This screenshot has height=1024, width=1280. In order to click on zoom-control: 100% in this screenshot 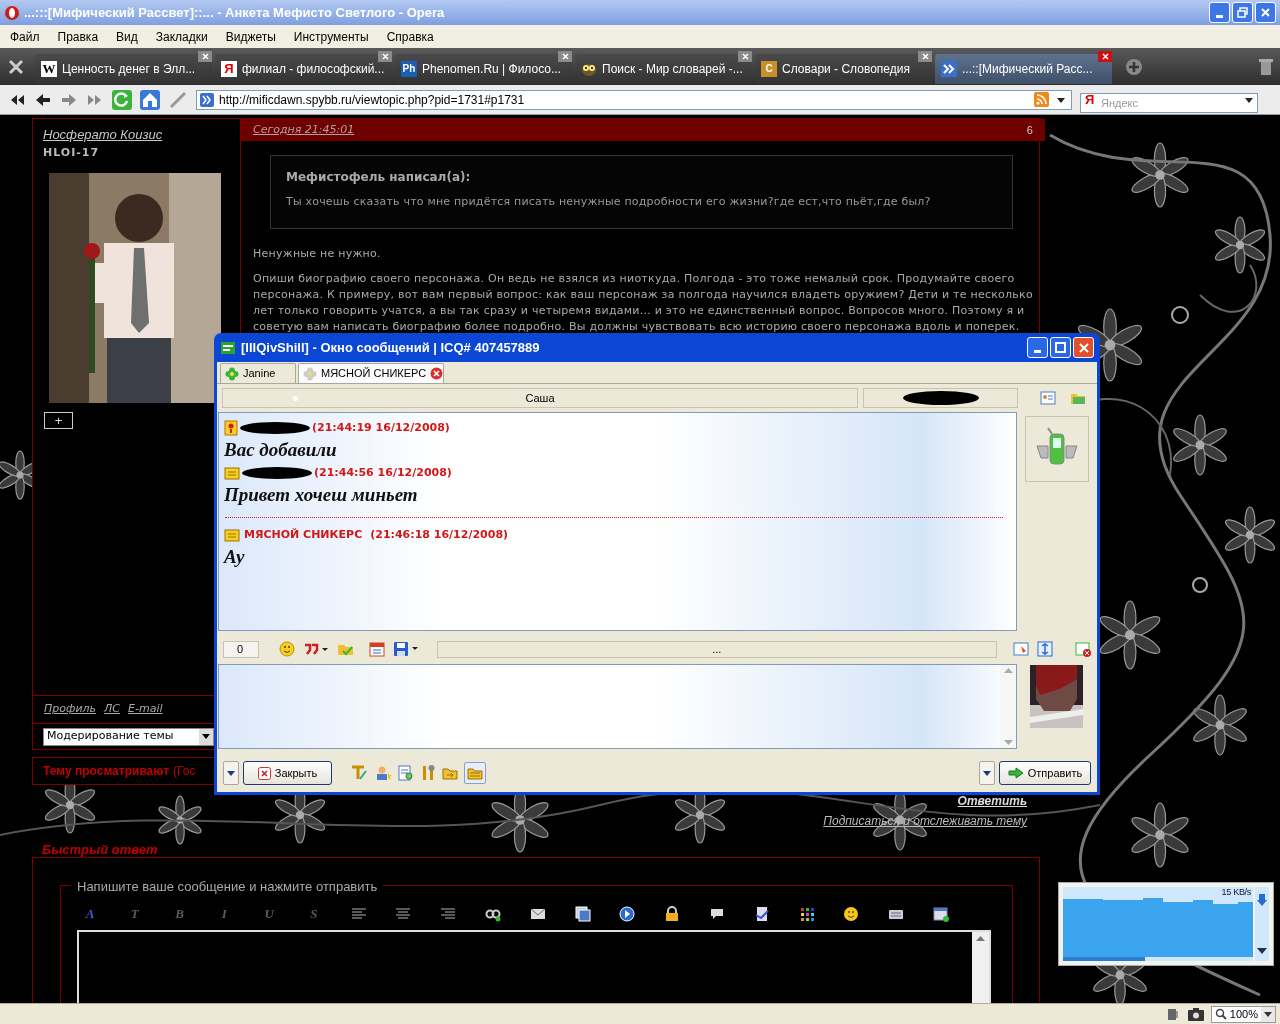, I will do `click(1243, 1014)`.